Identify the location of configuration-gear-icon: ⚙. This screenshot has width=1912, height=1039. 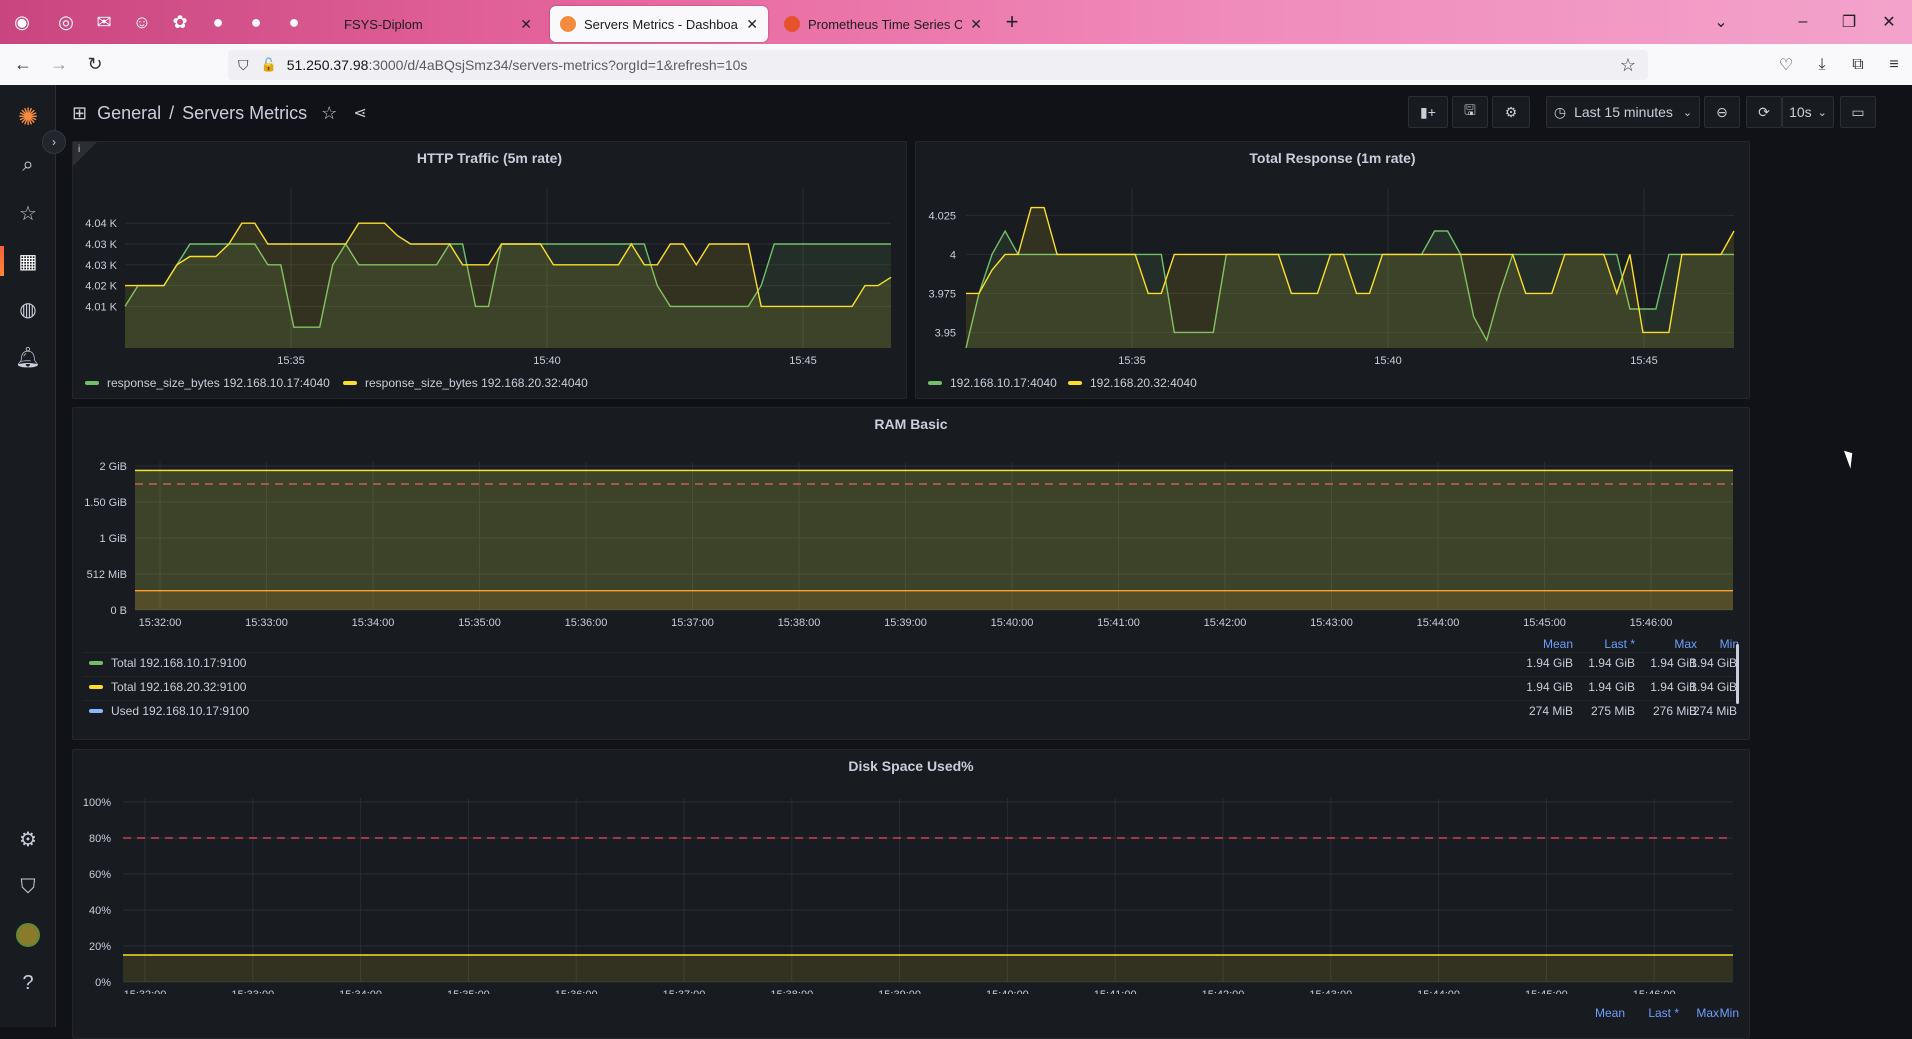
(28, 839).